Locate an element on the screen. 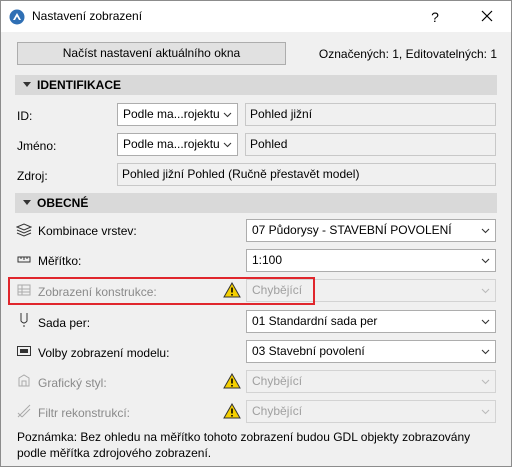 This screenshot has width=512, height=467. window-title: Nastavení zobrazení is located at coordinates (87, 16).